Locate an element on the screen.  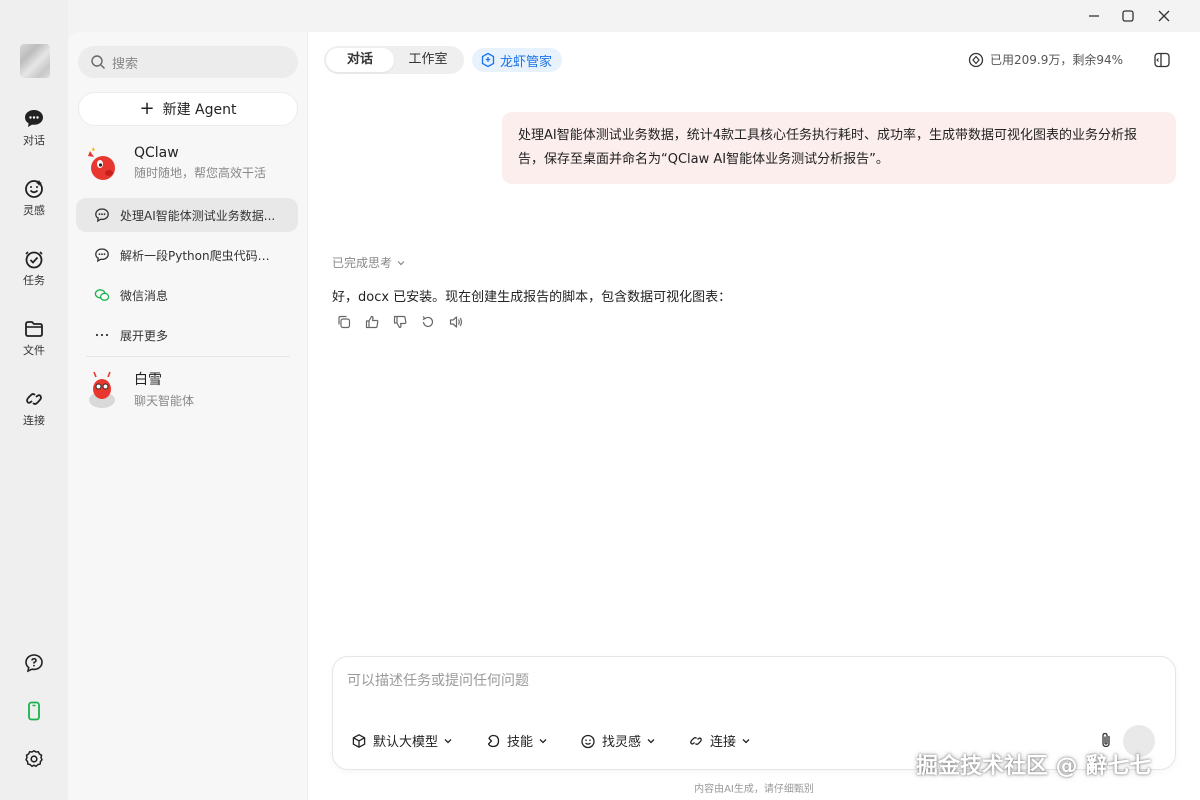
copy-icon is located at coordinates (344, 322).